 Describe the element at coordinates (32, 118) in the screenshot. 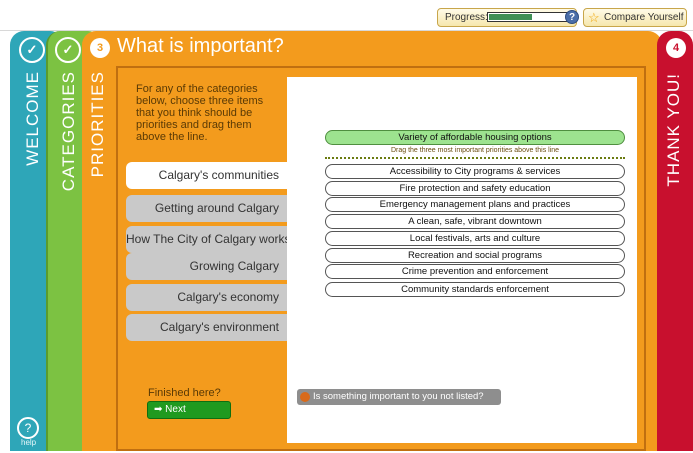

I see `step-welcome-label: WELCOME` at that location.